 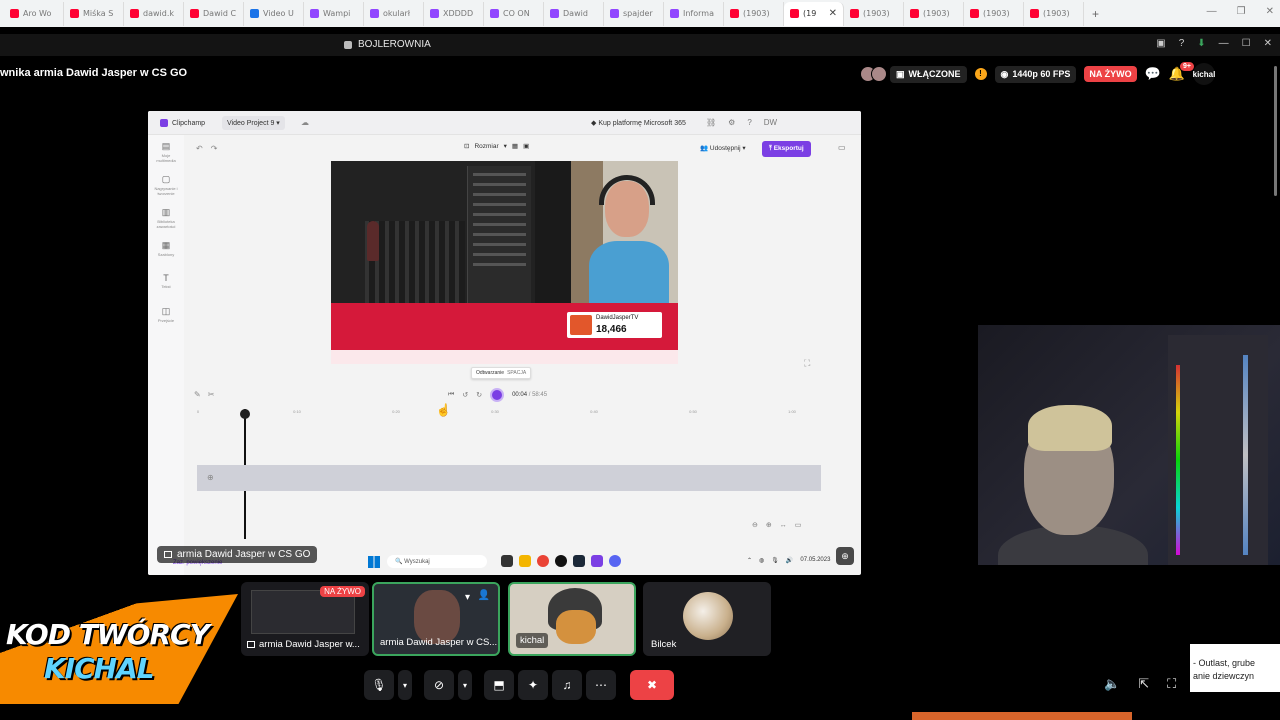 I want to click on microphone-button: 🎙, so click(x=379, y=685).